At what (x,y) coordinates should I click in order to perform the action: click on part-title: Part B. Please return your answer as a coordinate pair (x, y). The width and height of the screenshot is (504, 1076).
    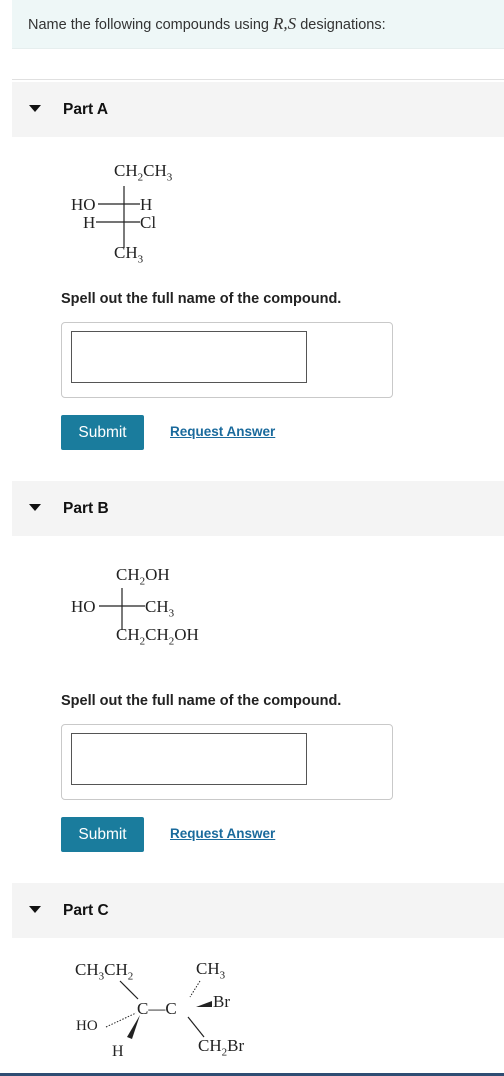
    Looking at the image, I should click on (86, 508).